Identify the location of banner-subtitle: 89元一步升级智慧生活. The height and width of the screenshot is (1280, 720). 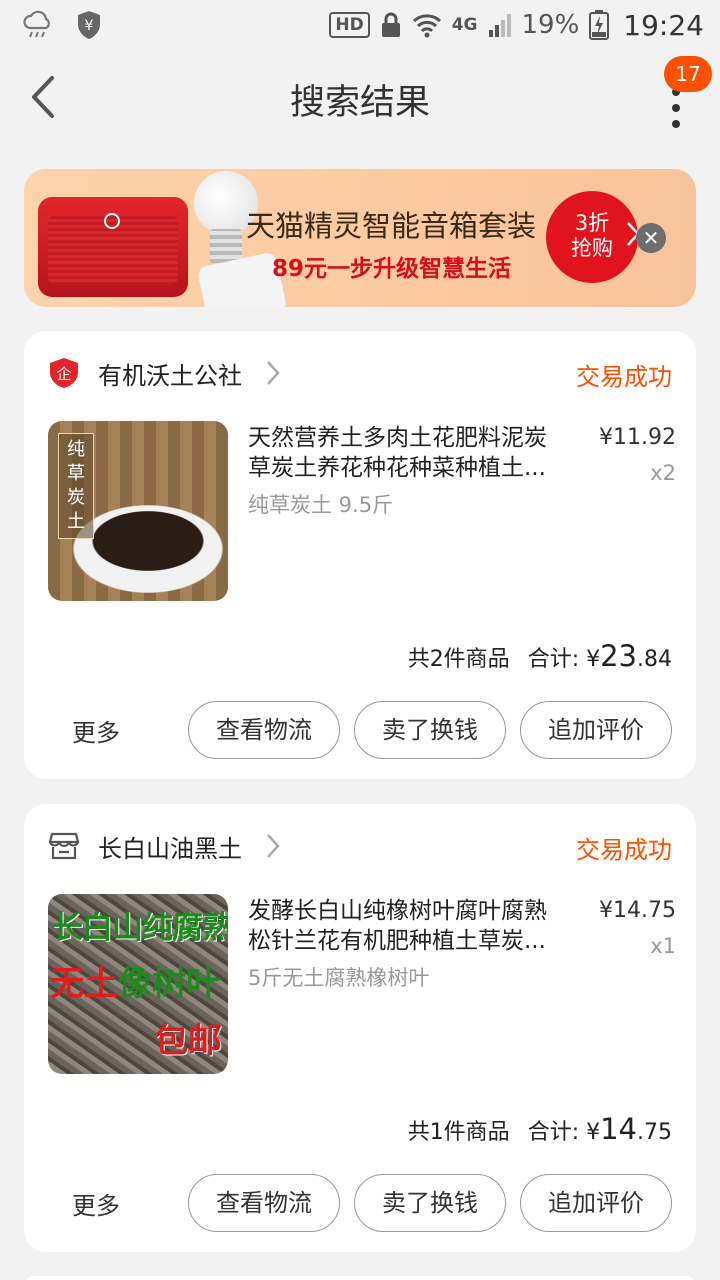
(392, 269).